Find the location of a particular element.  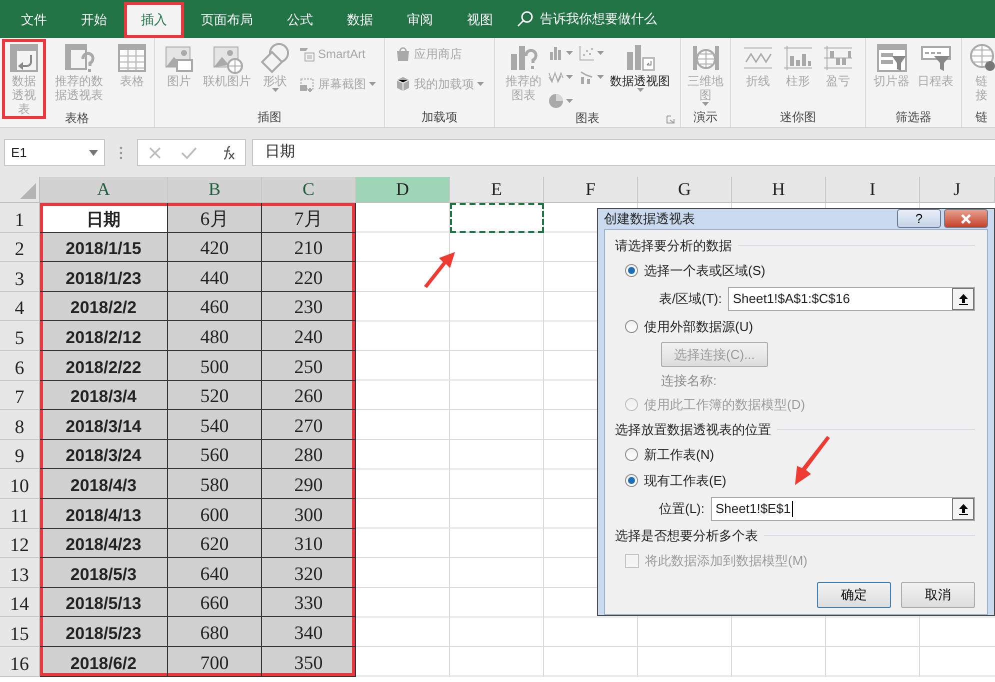

dialog-launcher-icon is located at coordinates (670, 119).